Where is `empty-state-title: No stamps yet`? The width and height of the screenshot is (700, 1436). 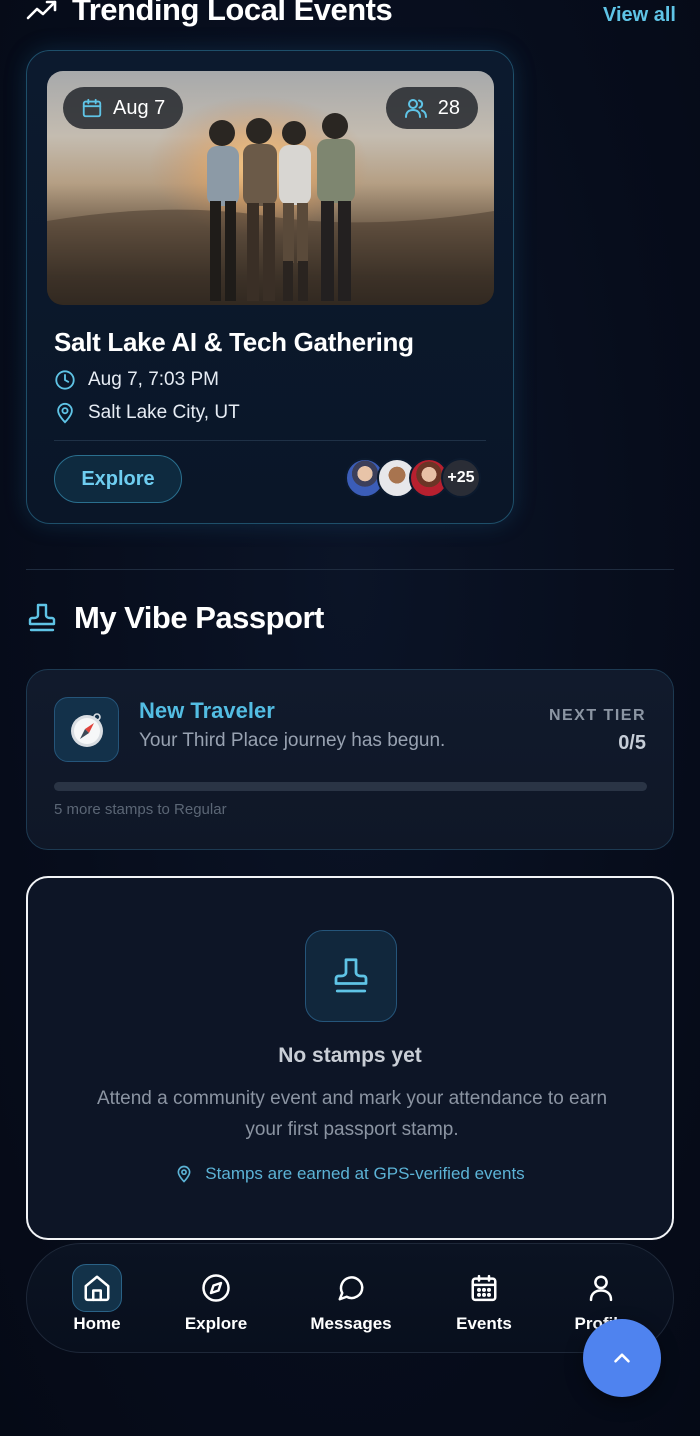 empty-state-title: No stamps yet is located at coordinates (350, 1055).